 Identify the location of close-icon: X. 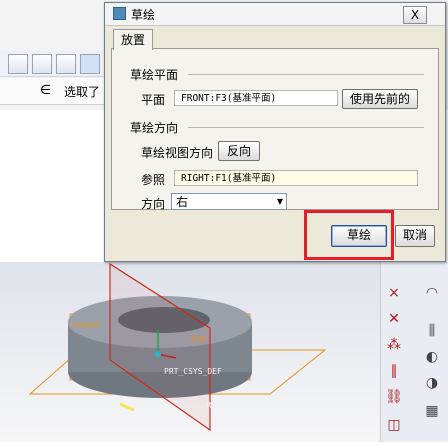
(415, 15).